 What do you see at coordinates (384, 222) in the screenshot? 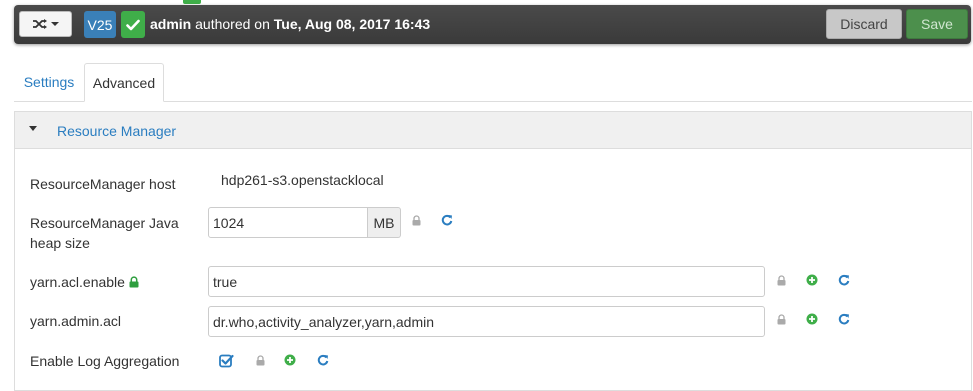
I see `rm-heap-unit: MB` at bounding box center [384, 222].